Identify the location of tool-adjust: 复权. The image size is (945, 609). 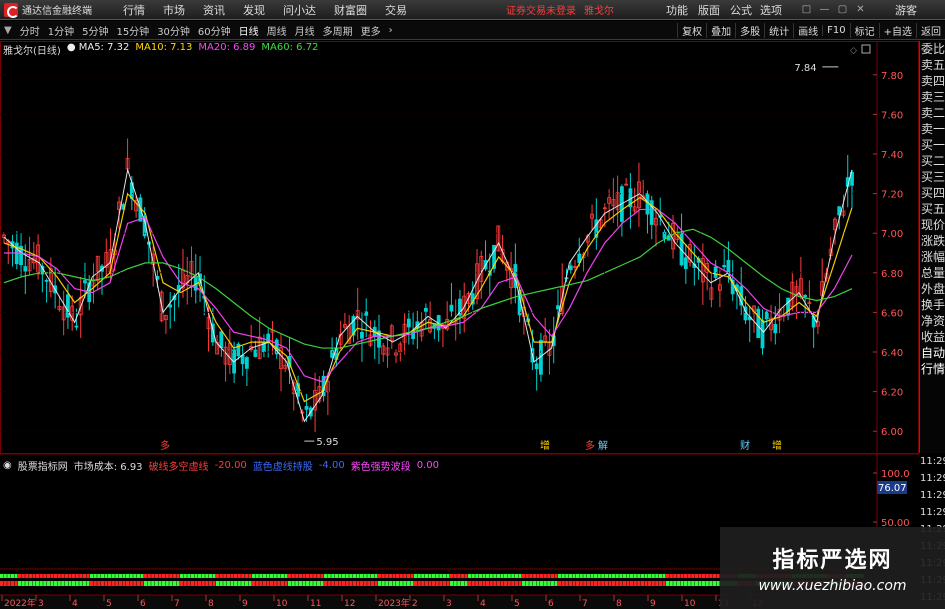
(691, 30).